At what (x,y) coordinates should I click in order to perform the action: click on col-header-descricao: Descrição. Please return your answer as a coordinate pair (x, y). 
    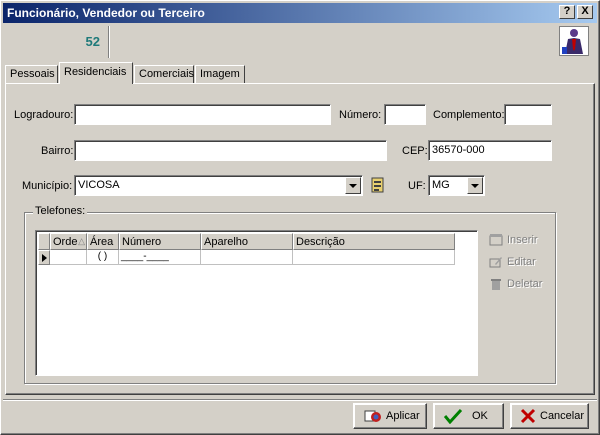
    Looking at the image, I should click on (374, 241).